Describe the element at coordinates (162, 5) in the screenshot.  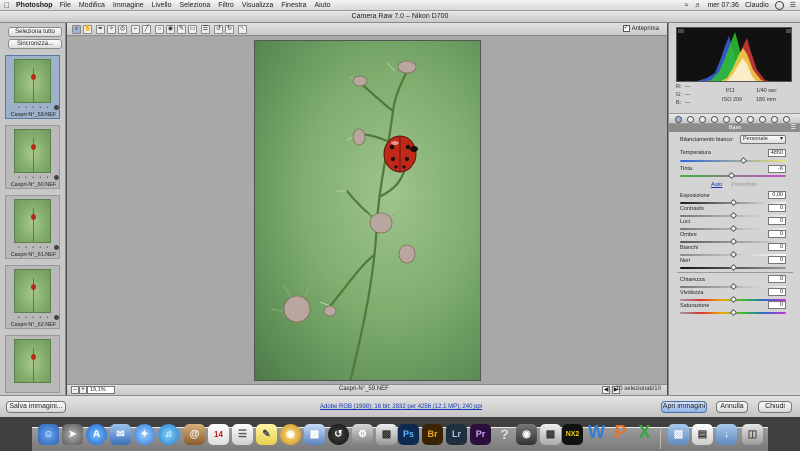
I see `menu-livello: Livello` at that location.